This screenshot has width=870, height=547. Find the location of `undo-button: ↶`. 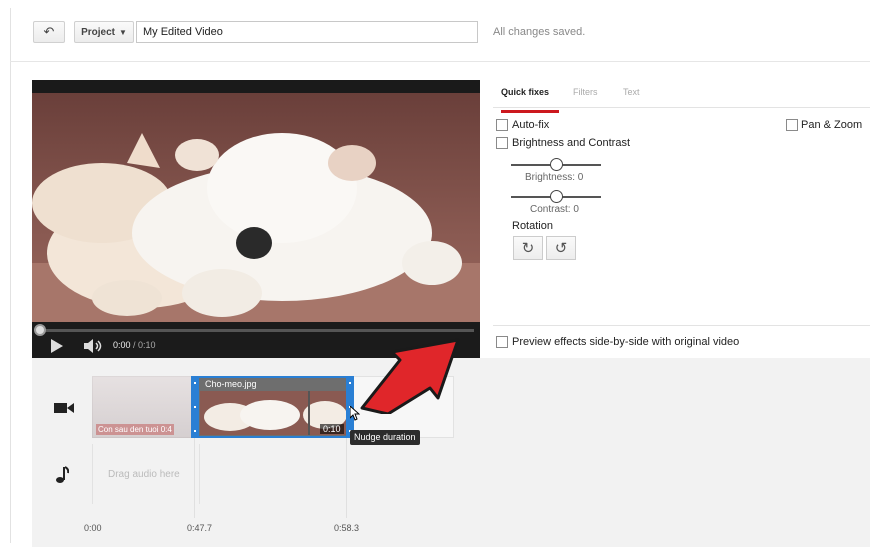

undo-button: ↶ is located at coordinates (49, 32).